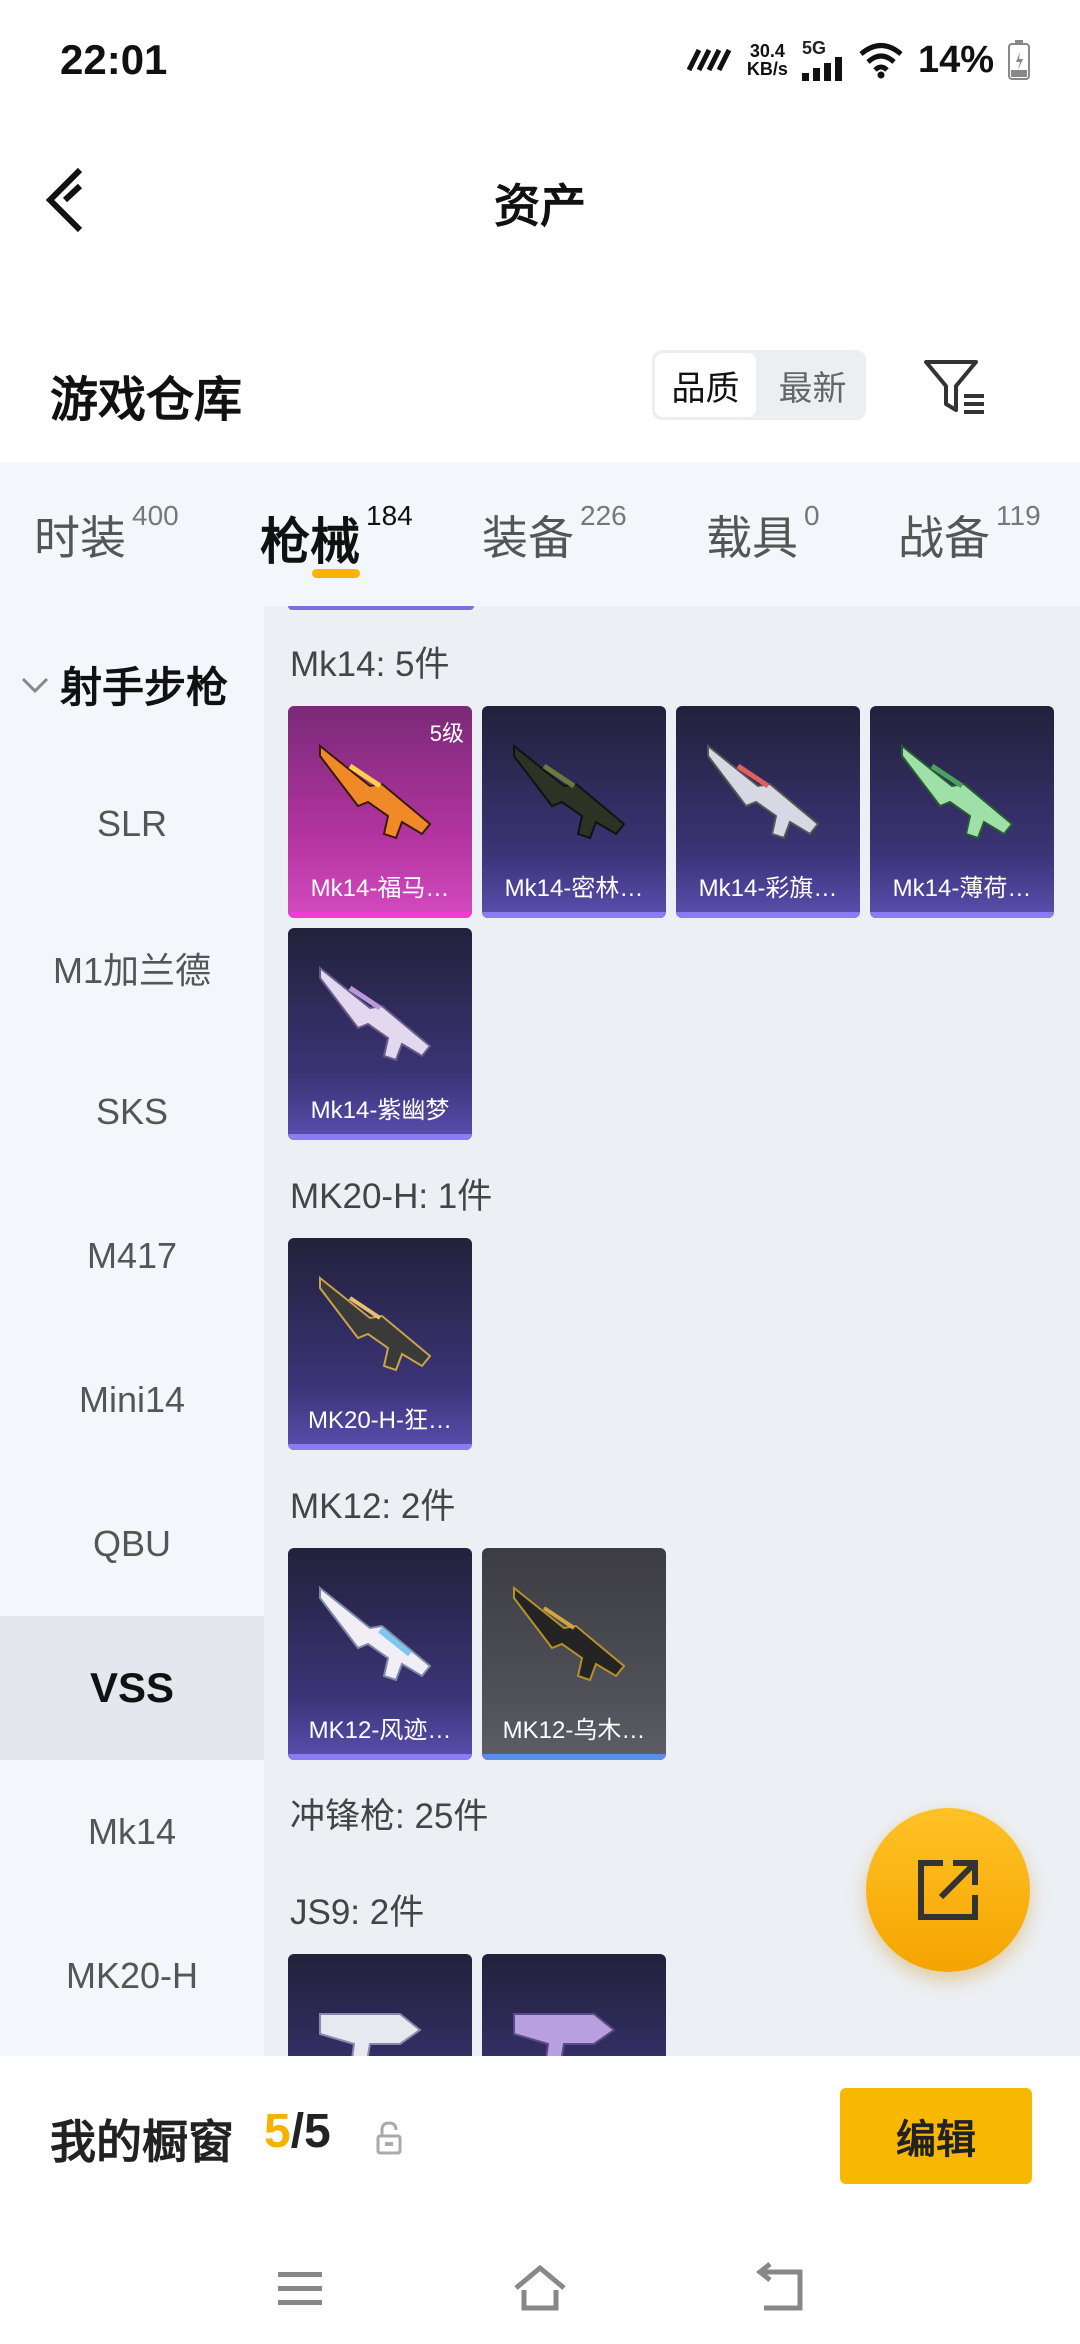 The height and width of the screenshot is (2344, 1080). I want to click on lock-icon, so click(389, 2138).